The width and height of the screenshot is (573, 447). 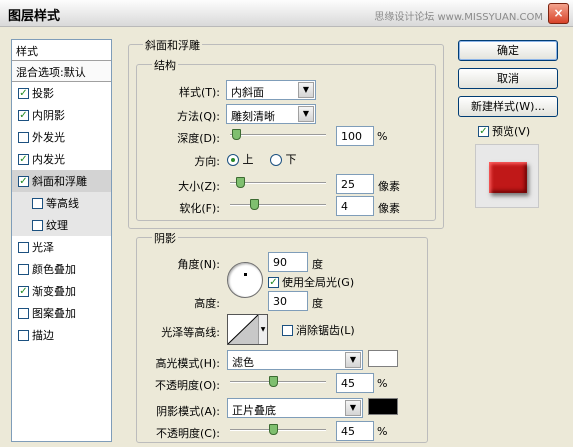 I want to click on highlight-opacity-slider, so click(x=278, y=381).